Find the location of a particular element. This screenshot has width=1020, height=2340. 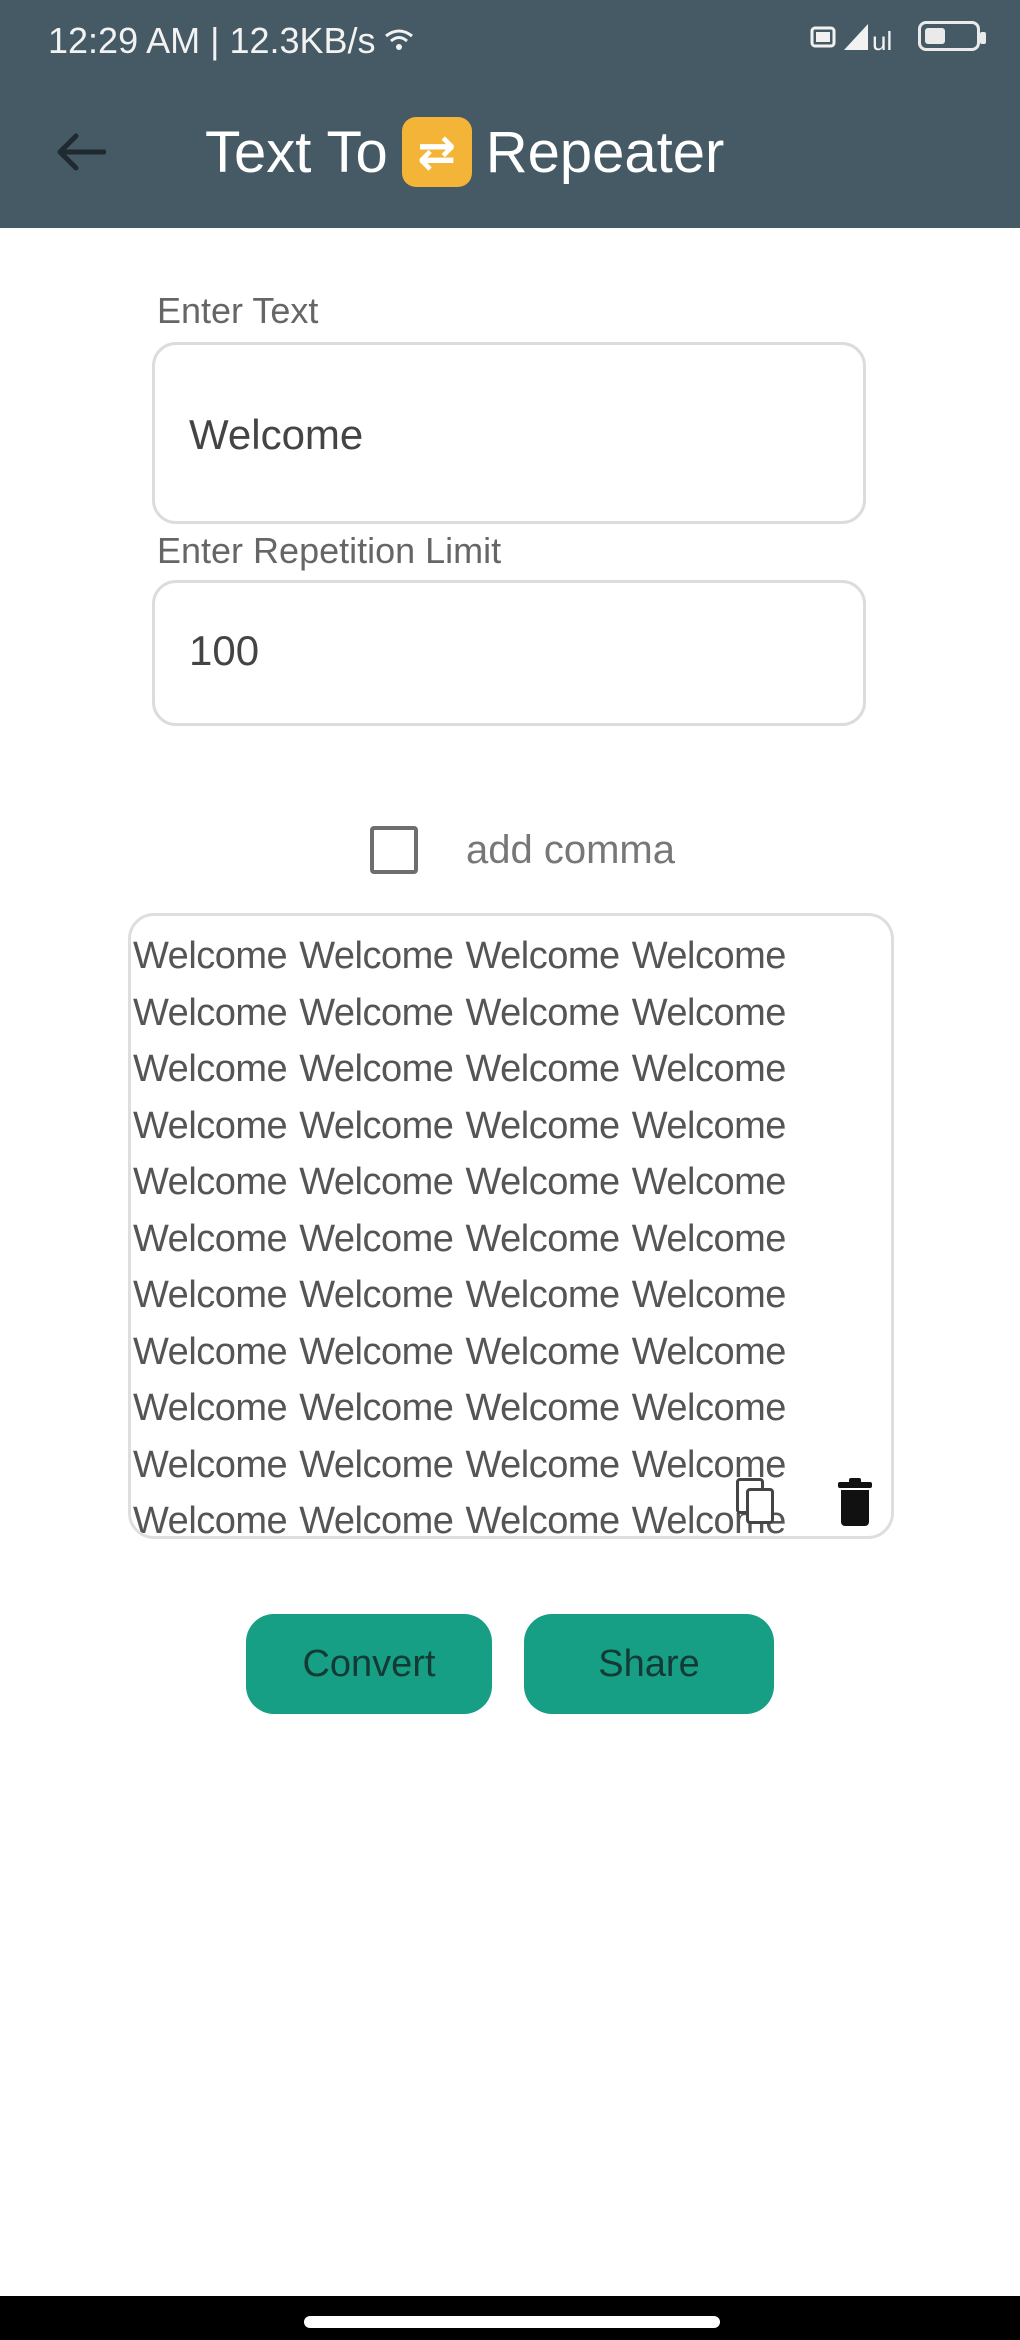

status-time: 12:29 AM | 12.3KB/s is located at coordinates (231, 41).